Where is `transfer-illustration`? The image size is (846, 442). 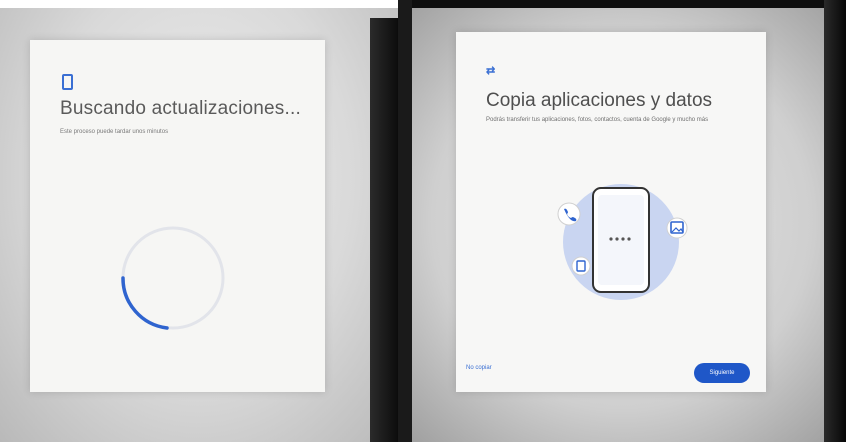 transfer-illustration is located at coordinates (622, 242).